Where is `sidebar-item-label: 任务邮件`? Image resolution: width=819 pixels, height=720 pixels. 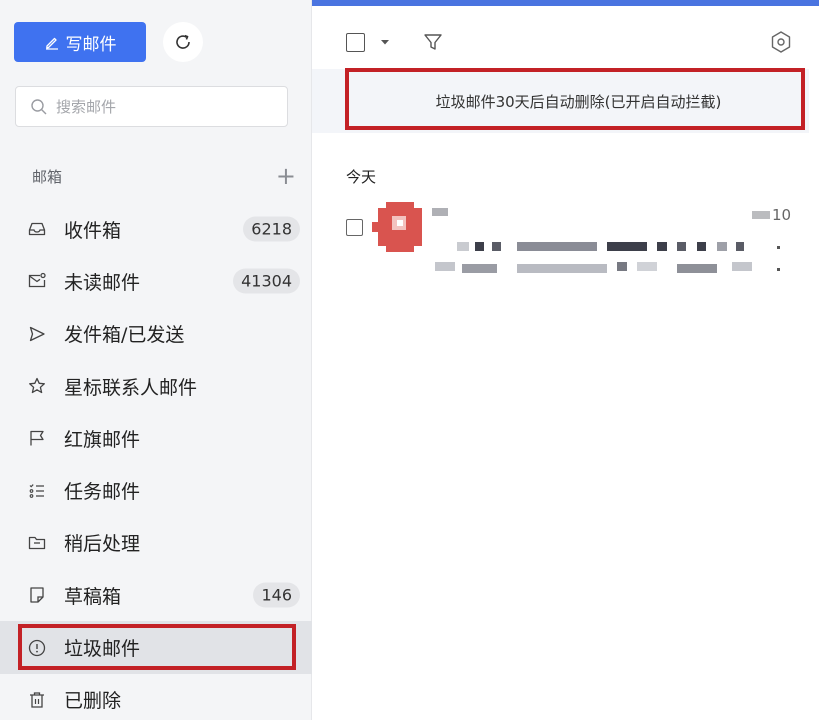 sidebar-item-label: 任务邮件 is located at coordinates (102, 492).